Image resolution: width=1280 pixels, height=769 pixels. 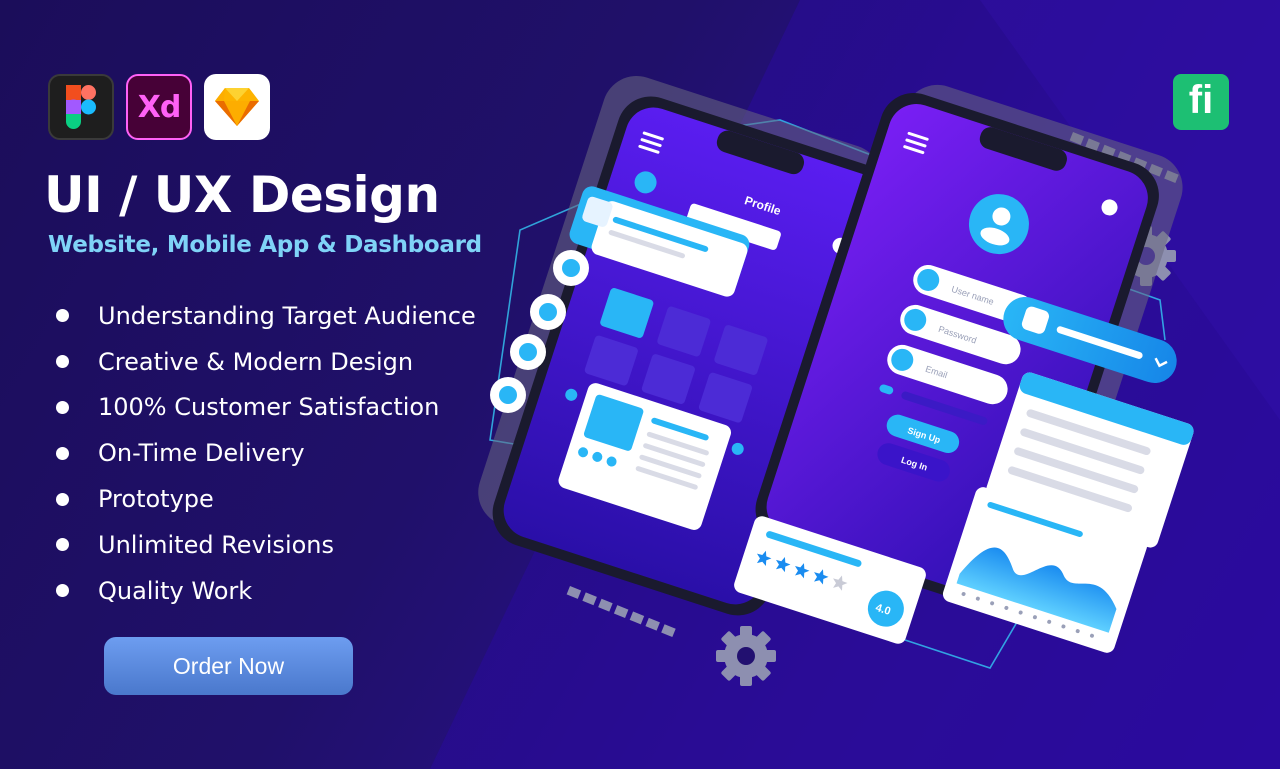 I want to click on bell-icon, so click(x=508, y=395).